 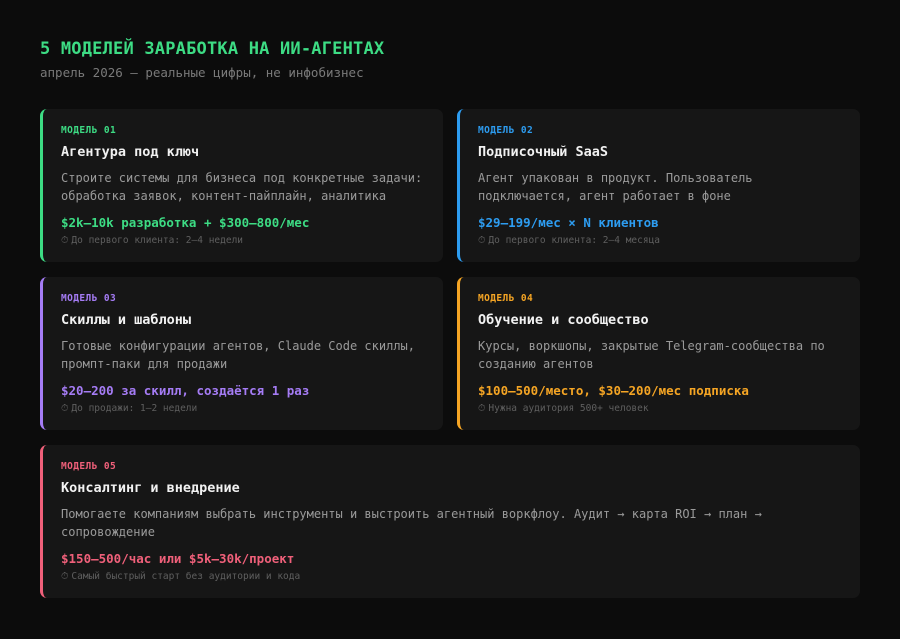 I want to click on model-title: Подписочный SaaS, so click(x=543, y=152).